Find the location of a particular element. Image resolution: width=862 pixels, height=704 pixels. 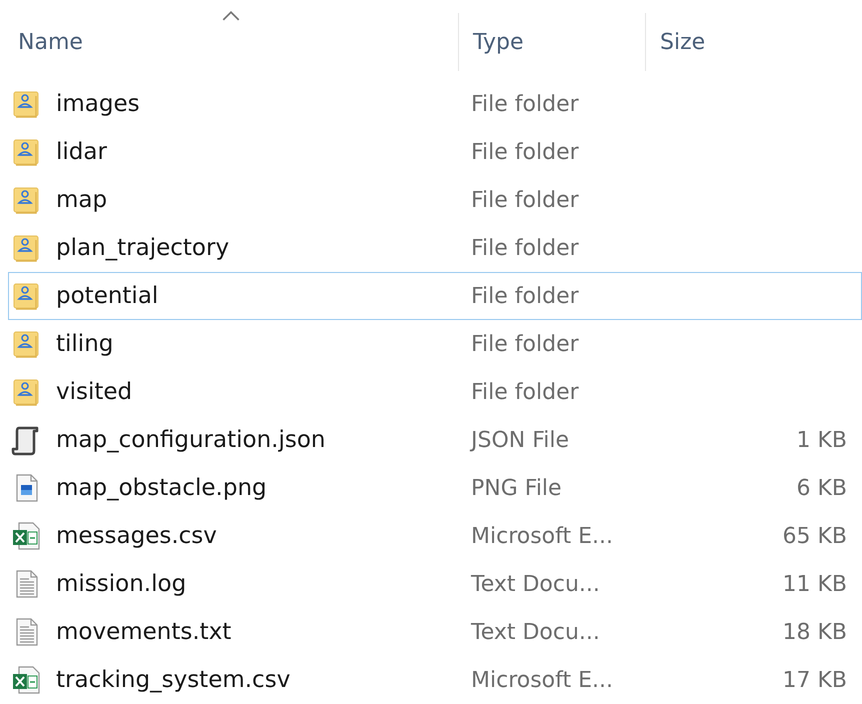

file-name: tracking_system.csv is located at coordinates (173, 680).